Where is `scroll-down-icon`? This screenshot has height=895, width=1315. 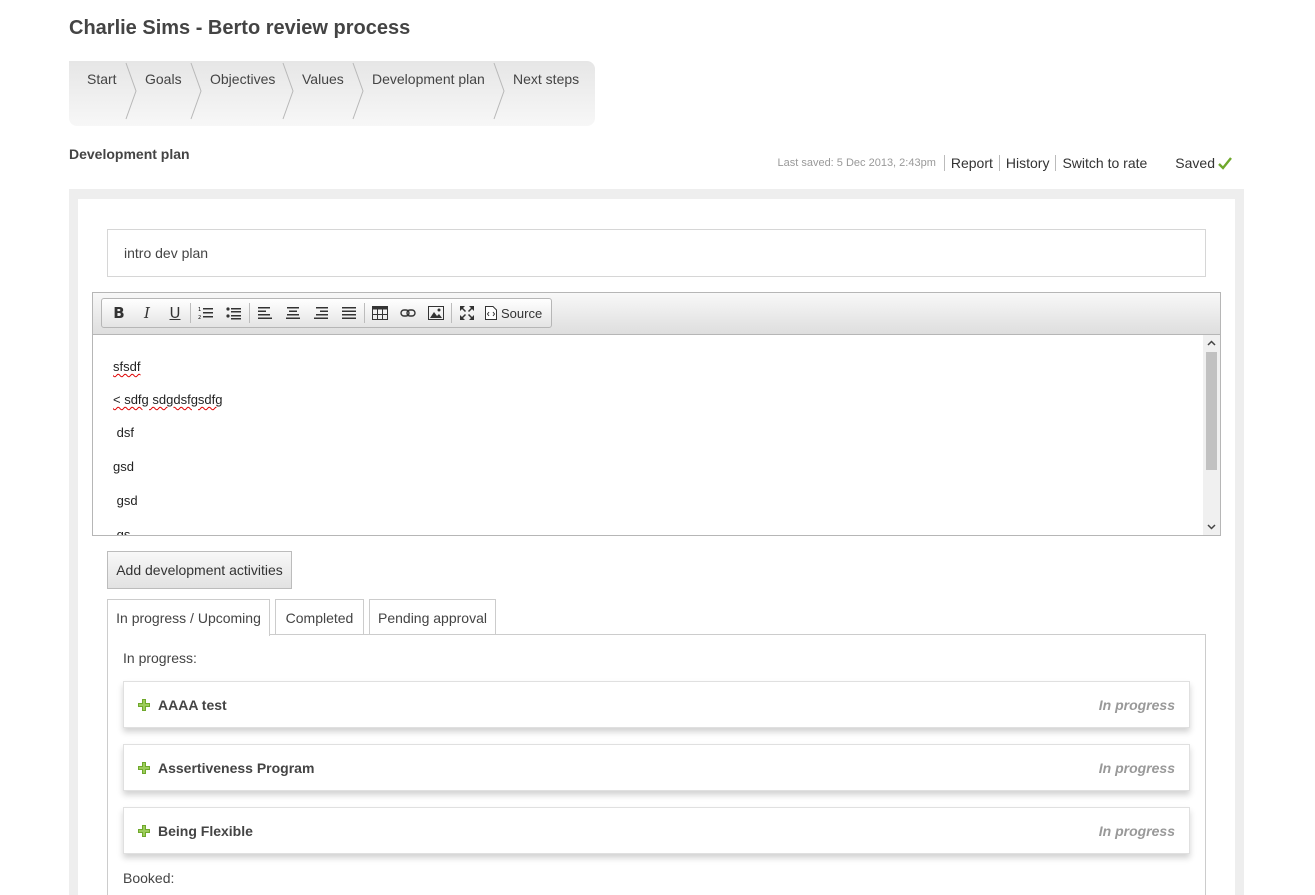 scroll-down-icon is located at coordinates (1211, 527).